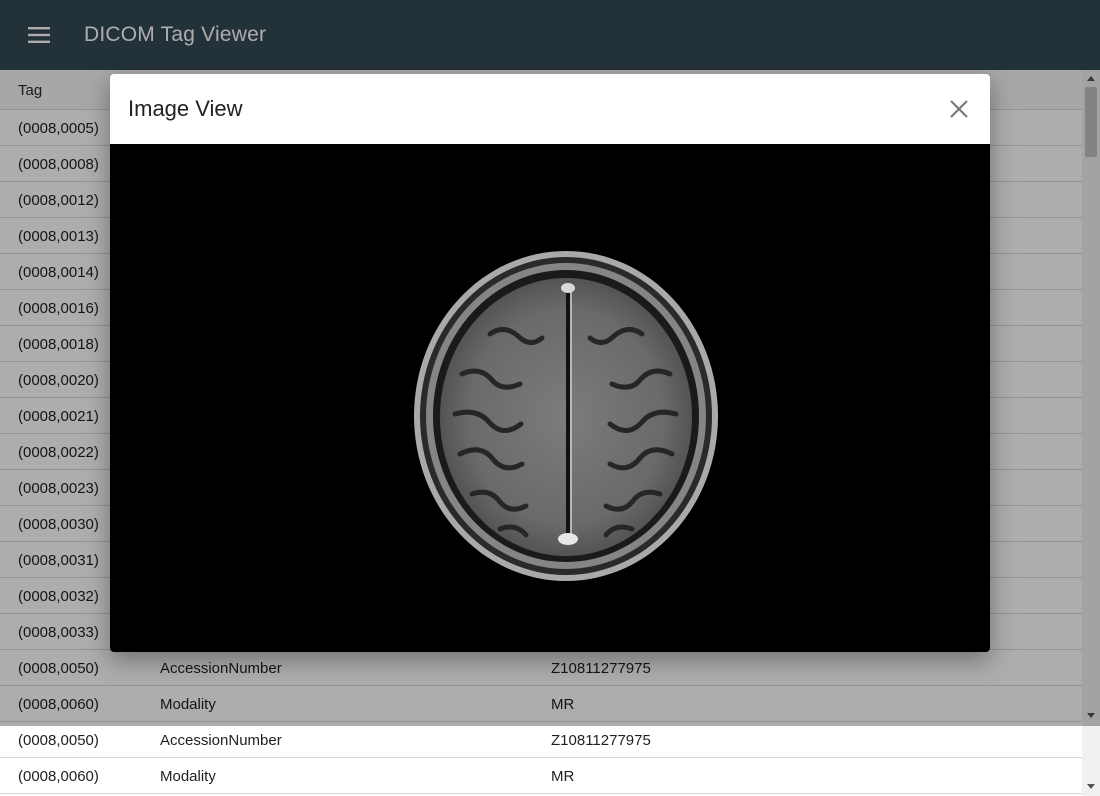  Describe the element at coordinates (58, 776) in the screenshot. I see `cell-tag: (0008,0060)` at that location.